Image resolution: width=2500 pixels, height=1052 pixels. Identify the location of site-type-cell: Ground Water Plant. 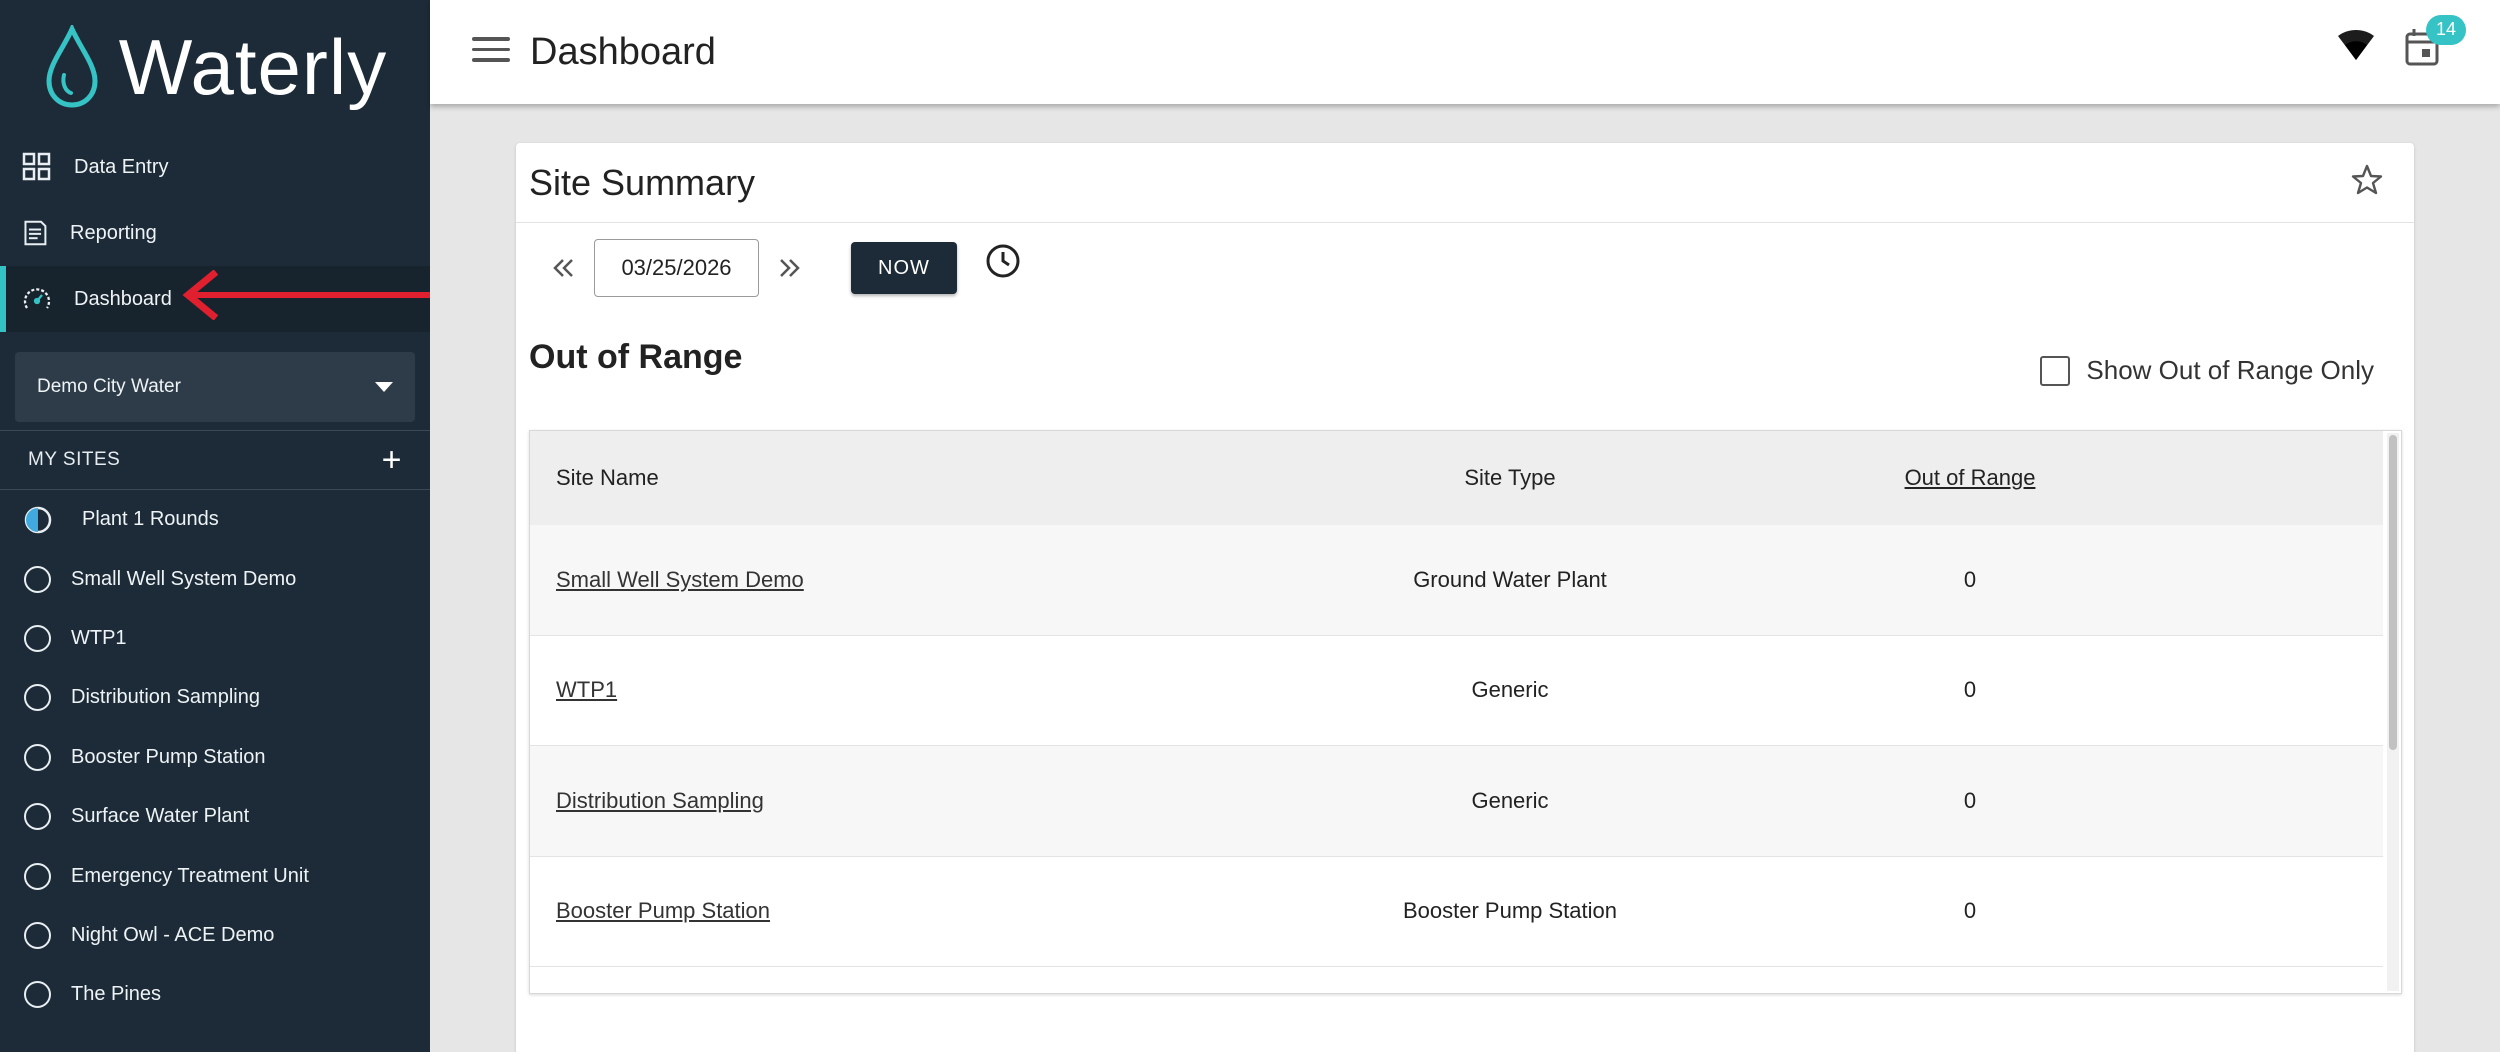
(1510, 579).